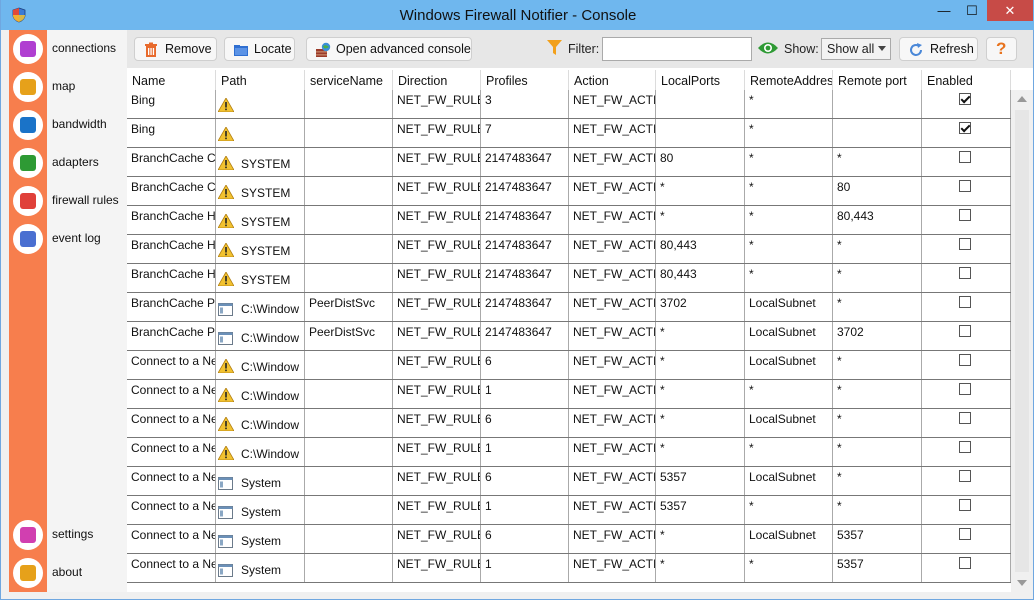 The width and height of the screenshot is (1034, 600). I want to click on adapters-icon, so click(28, 163).